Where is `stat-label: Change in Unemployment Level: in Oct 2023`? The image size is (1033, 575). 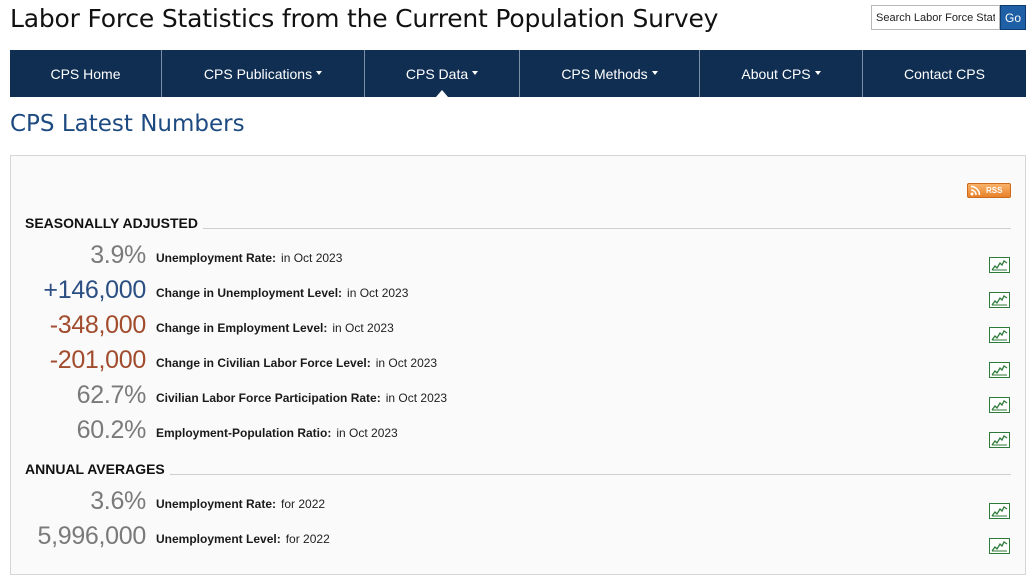 stat-label: Change in Unemployment Level: in Oct 2023 is located at coordinates (282, 293).